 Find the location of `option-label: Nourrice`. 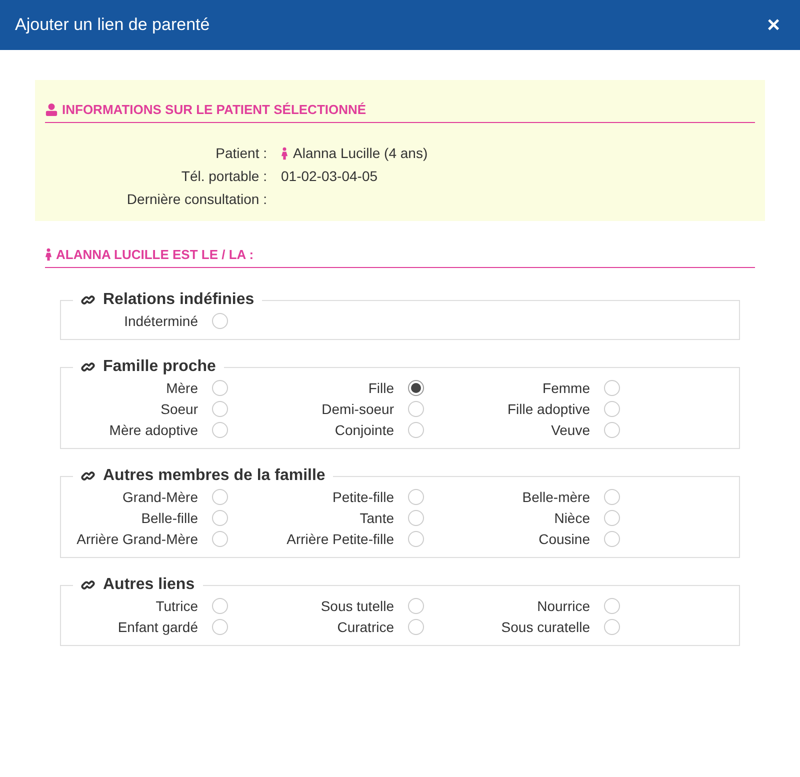

option-label: Nourrice is located at coordinates (563, 606).